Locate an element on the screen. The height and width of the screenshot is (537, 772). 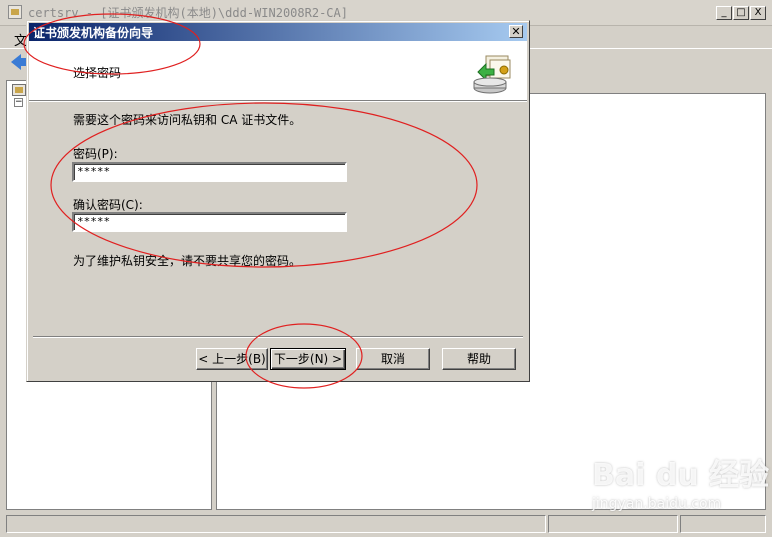
cancel-button: 取消 is located at coordinates (393, 359).